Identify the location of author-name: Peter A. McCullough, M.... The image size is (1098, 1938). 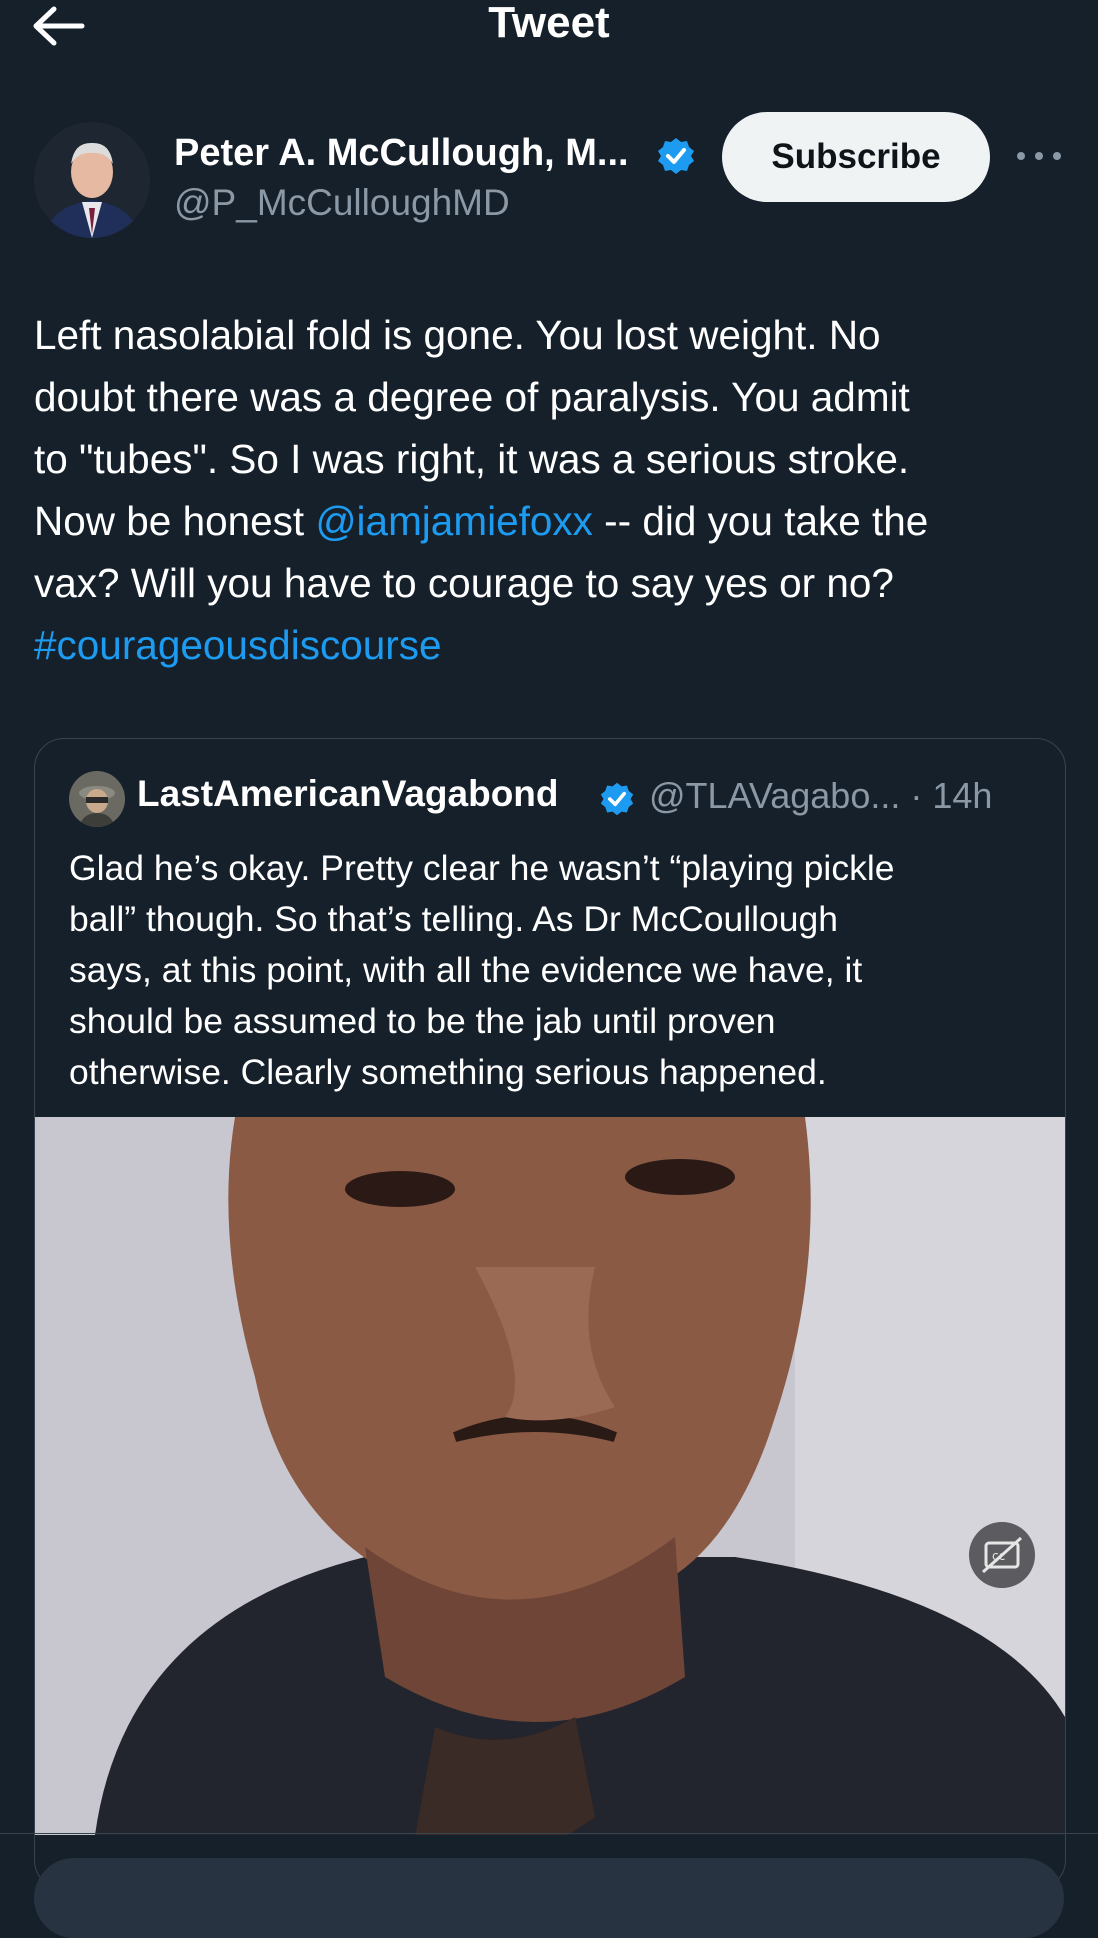
(401, 153).